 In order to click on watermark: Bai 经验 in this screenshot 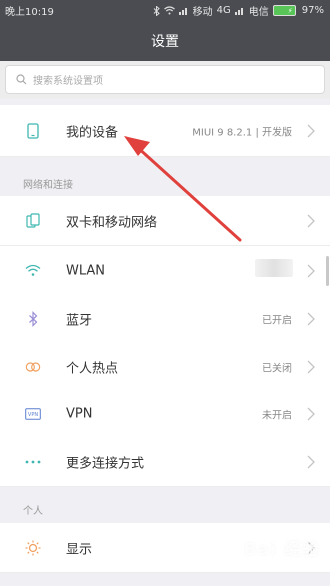, I will do `click(281, 550)`.